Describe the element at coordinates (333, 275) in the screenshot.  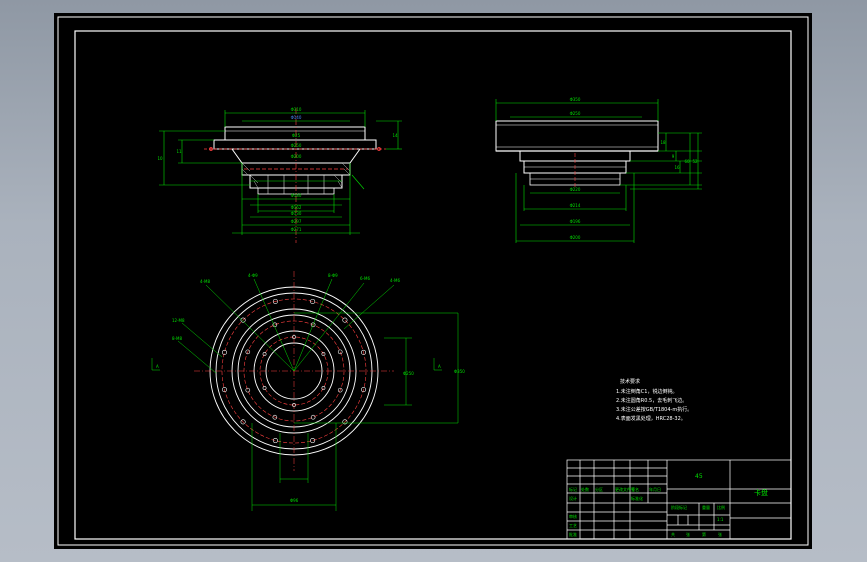
I see `callout-3: 8-Φ9` at that location.